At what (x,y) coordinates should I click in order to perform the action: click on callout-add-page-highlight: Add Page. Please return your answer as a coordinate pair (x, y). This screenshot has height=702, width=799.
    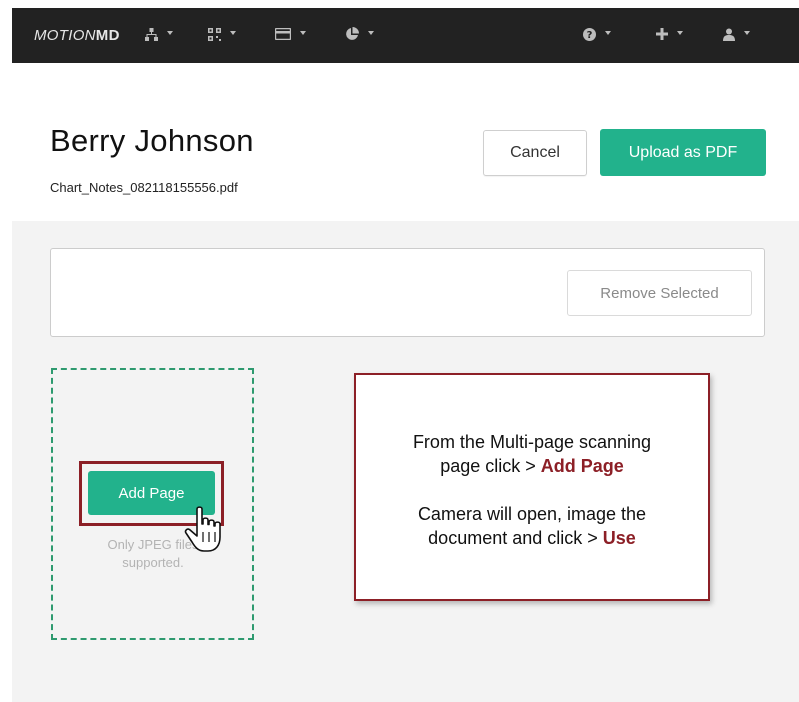
    Looking at the image, I should click on (582, 466).